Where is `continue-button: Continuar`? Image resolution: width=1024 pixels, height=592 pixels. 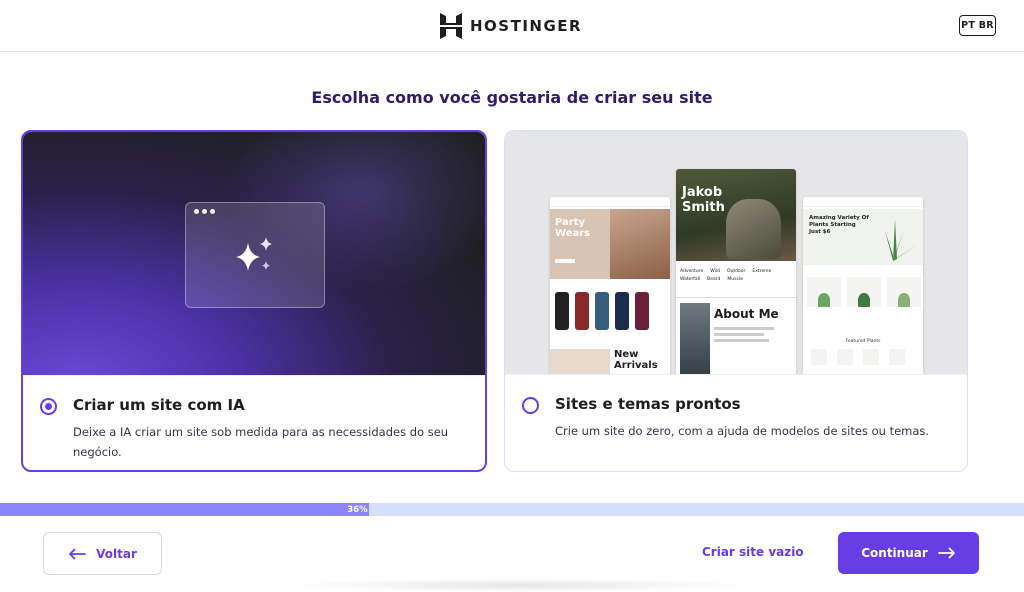
continue-button: Continuar is located at coordinates (908, 553).